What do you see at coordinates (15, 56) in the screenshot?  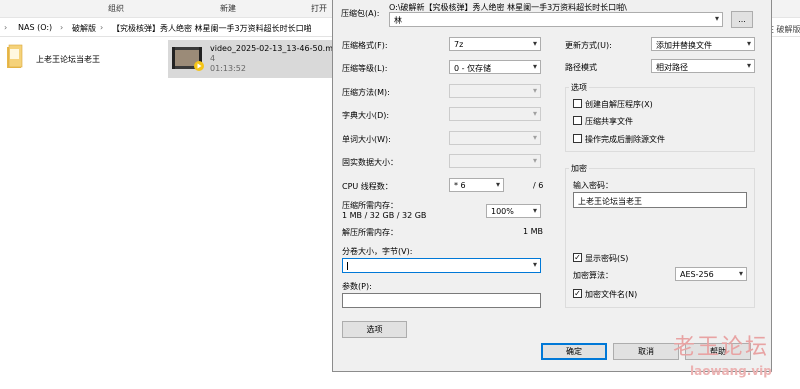 I see `folder-icon` at bounding box center [15, 56].